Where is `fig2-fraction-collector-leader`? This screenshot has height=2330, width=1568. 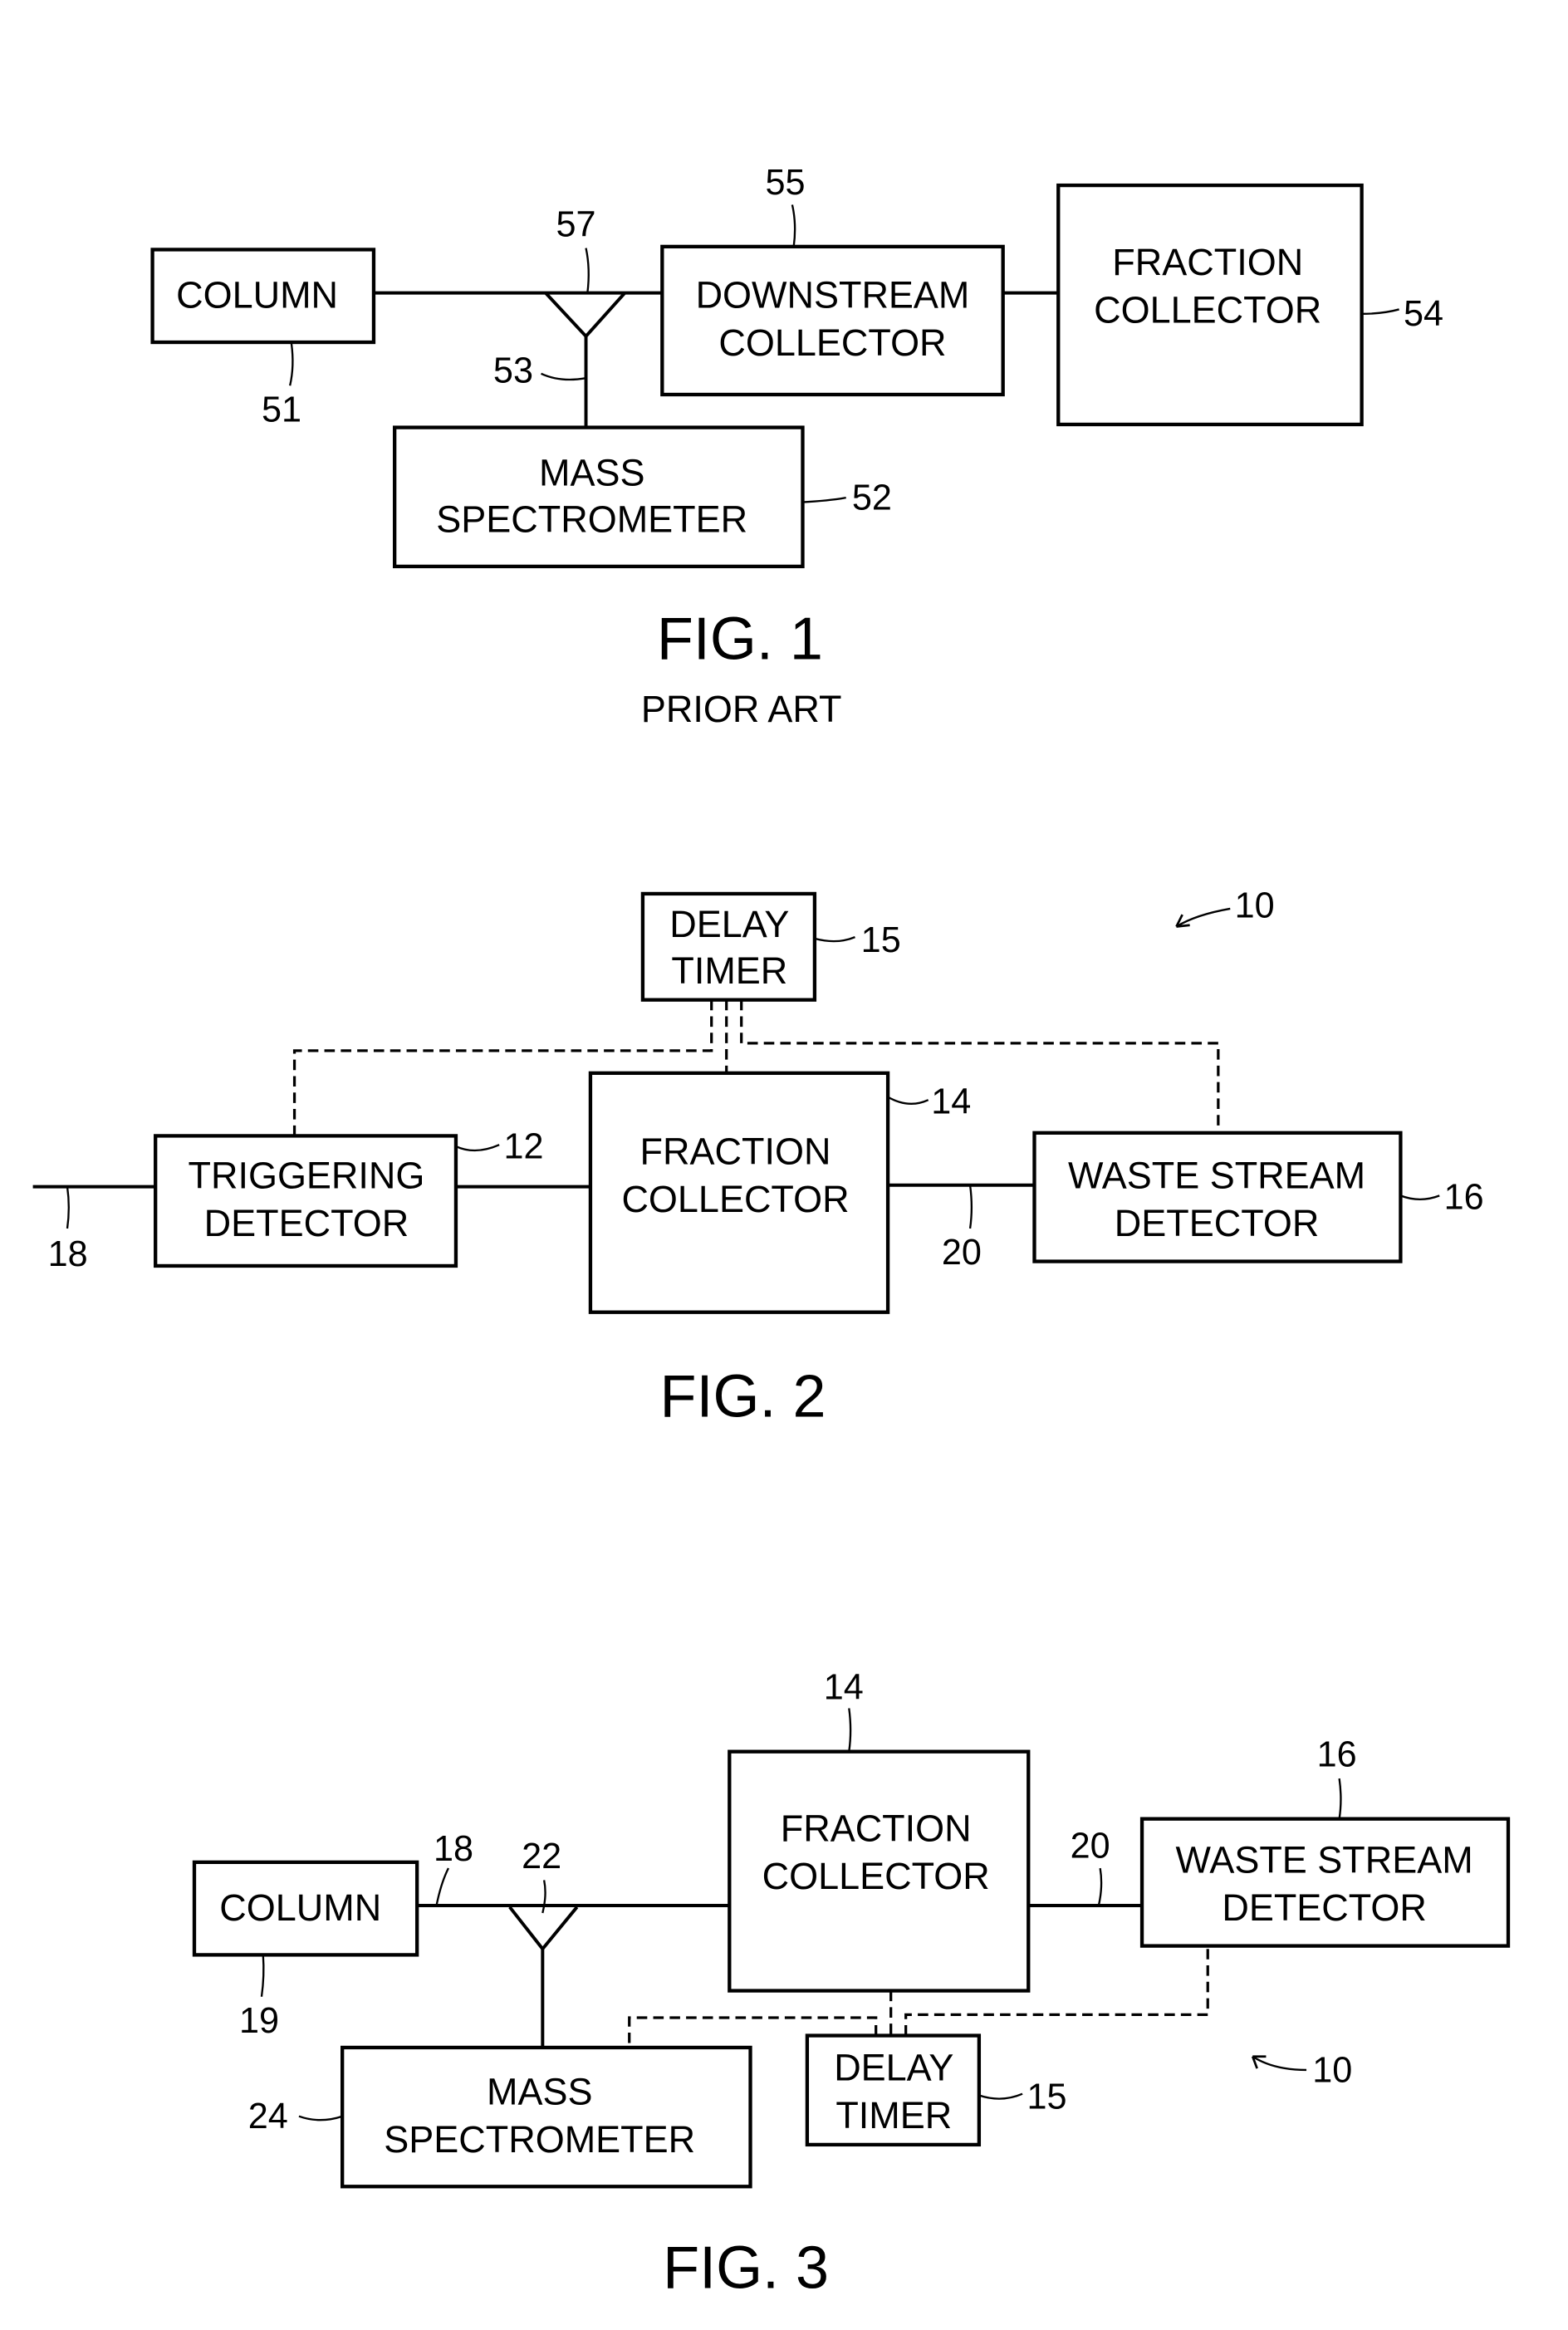 fig2-fraction-collector-leader is located at coordinates (908, 1100).